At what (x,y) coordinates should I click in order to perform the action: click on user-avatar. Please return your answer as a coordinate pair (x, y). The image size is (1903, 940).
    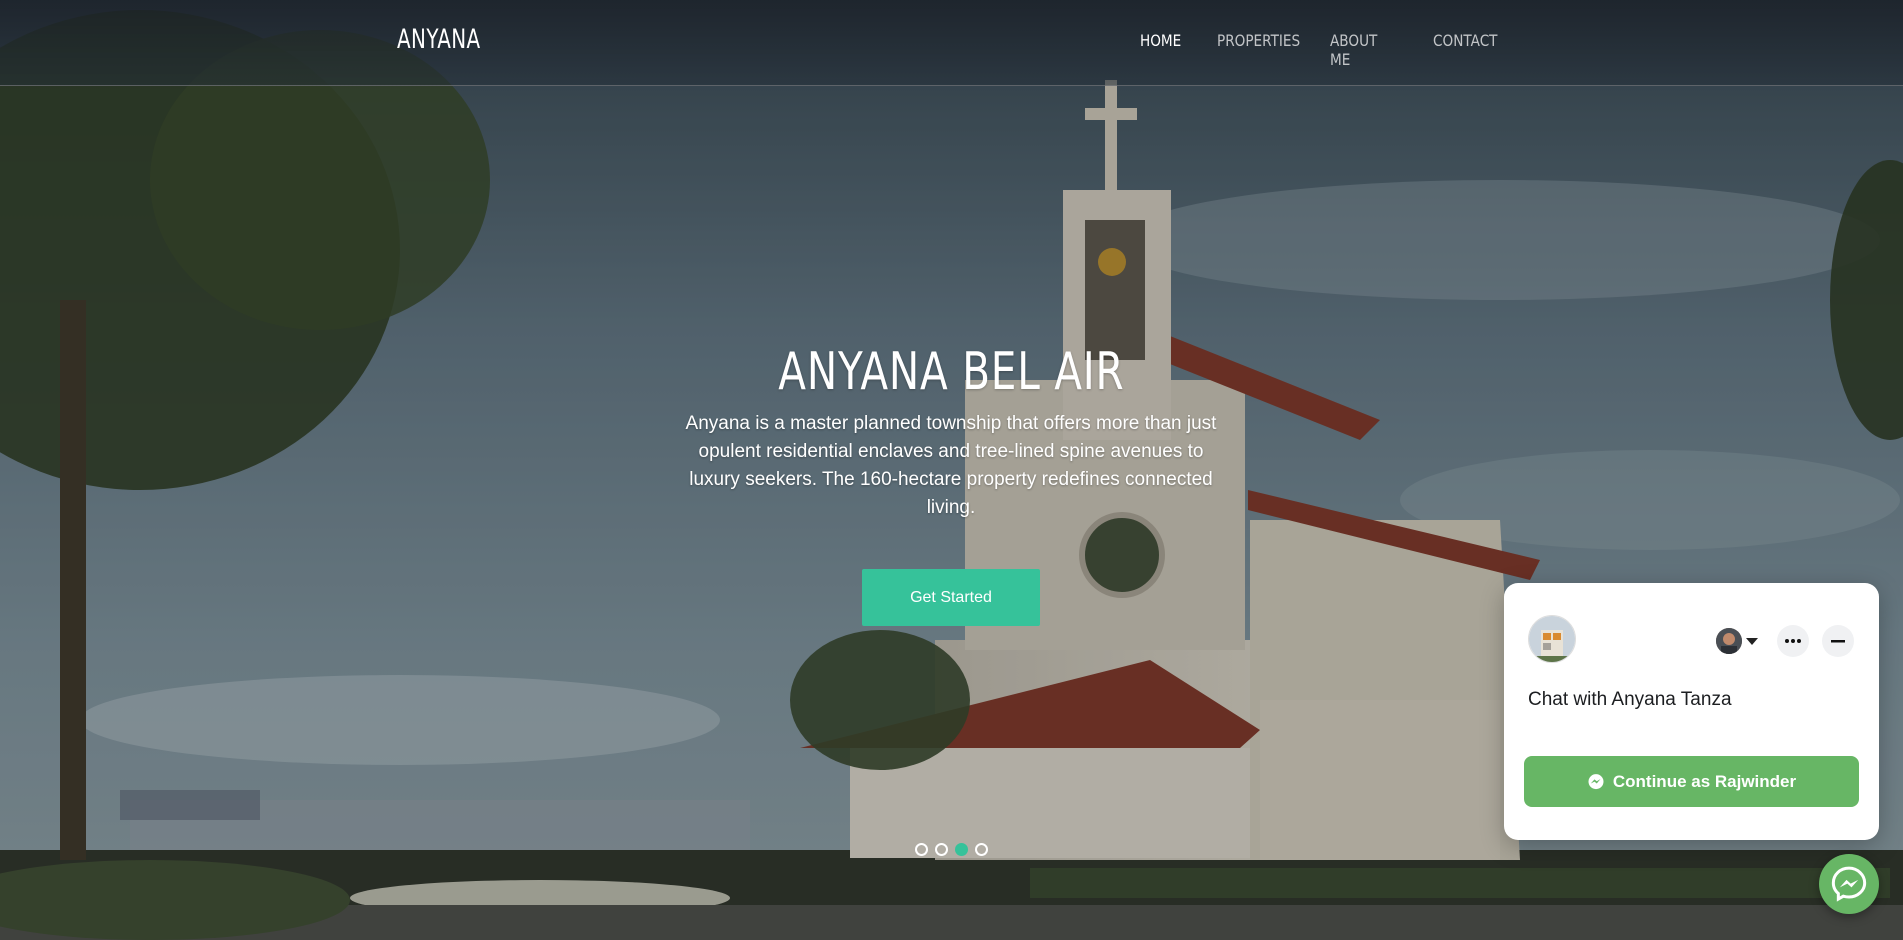
    Looking at the image, I should click on (1729, 641).